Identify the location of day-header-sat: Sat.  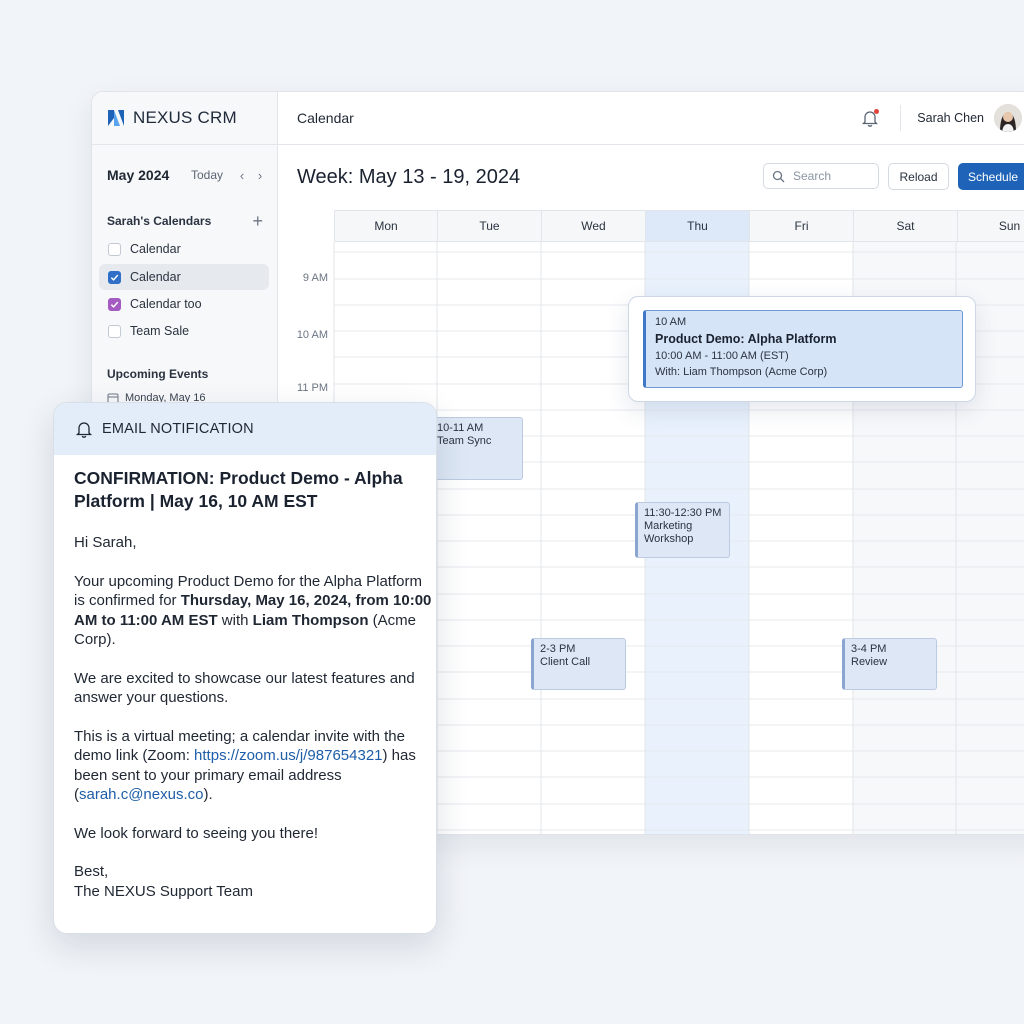
(906, 226).